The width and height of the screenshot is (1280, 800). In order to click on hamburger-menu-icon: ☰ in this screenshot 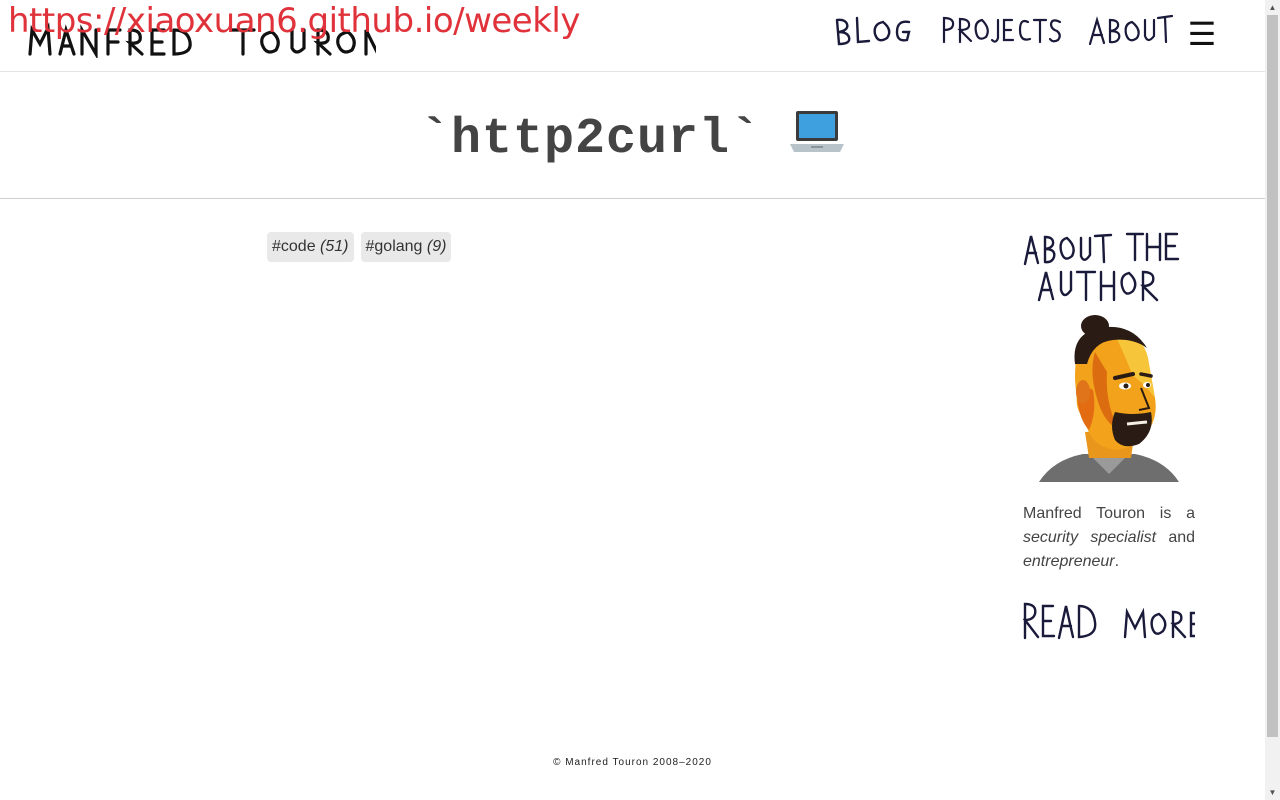, I will do `click(1202, 34)`.